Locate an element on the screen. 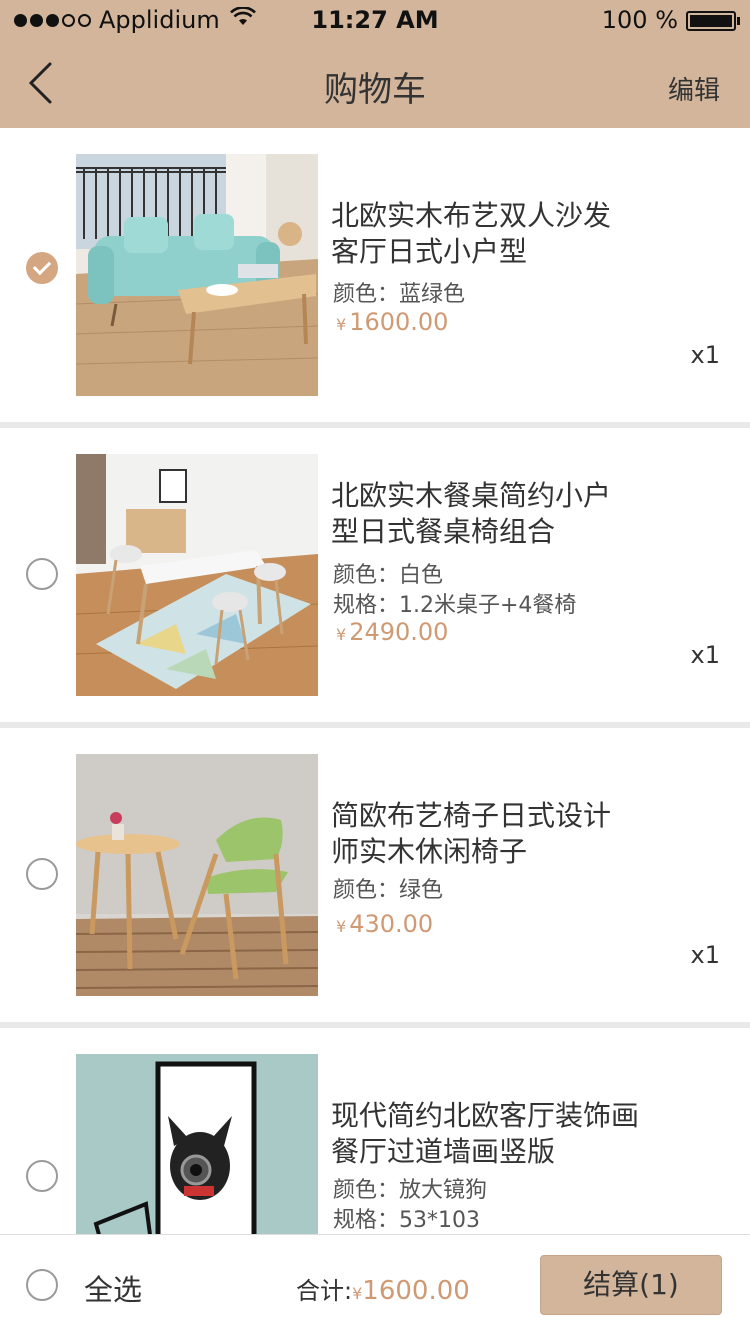 This screenshot has width=750, height=1334. battery-icon is located at coordinates (713, 21).